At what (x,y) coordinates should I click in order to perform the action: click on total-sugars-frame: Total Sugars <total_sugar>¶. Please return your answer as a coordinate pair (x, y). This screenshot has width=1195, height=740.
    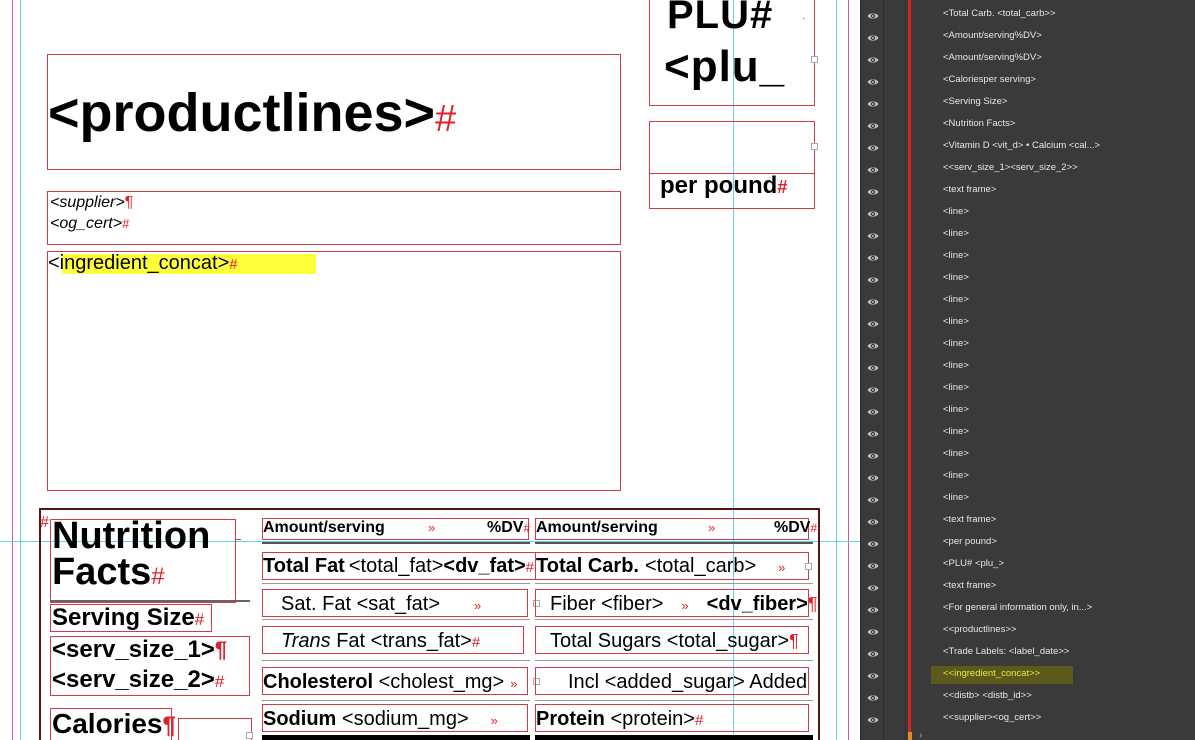
    Looking at the image, I should click on (672, 640).